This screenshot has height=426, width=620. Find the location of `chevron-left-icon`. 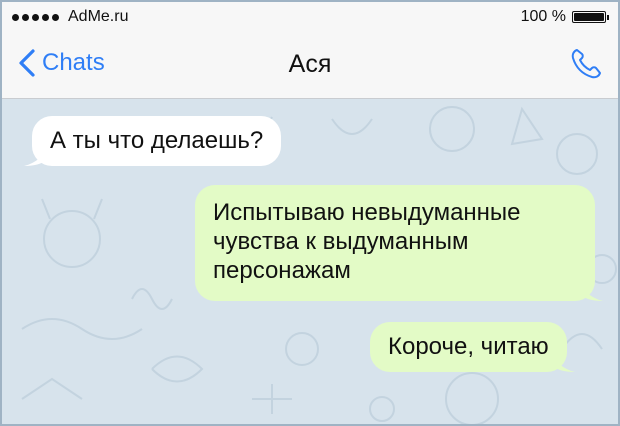

chevron-left-icon is located at coordinates (27, 63).